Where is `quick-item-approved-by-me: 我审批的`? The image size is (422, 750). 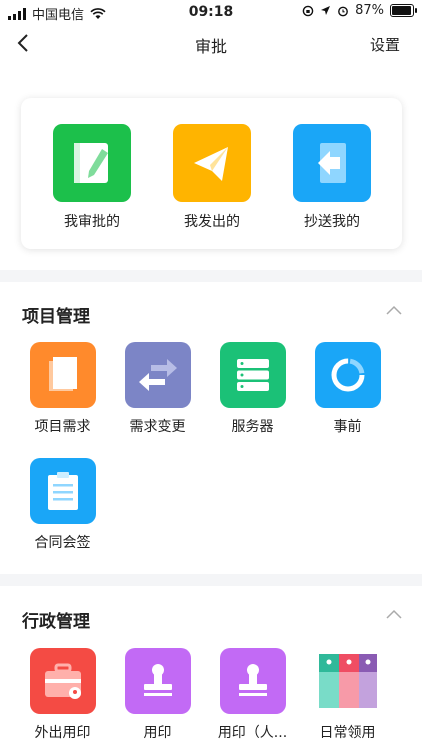 quick-item-approved-by-me: 我审批的 is located at coordinates (92, 177).